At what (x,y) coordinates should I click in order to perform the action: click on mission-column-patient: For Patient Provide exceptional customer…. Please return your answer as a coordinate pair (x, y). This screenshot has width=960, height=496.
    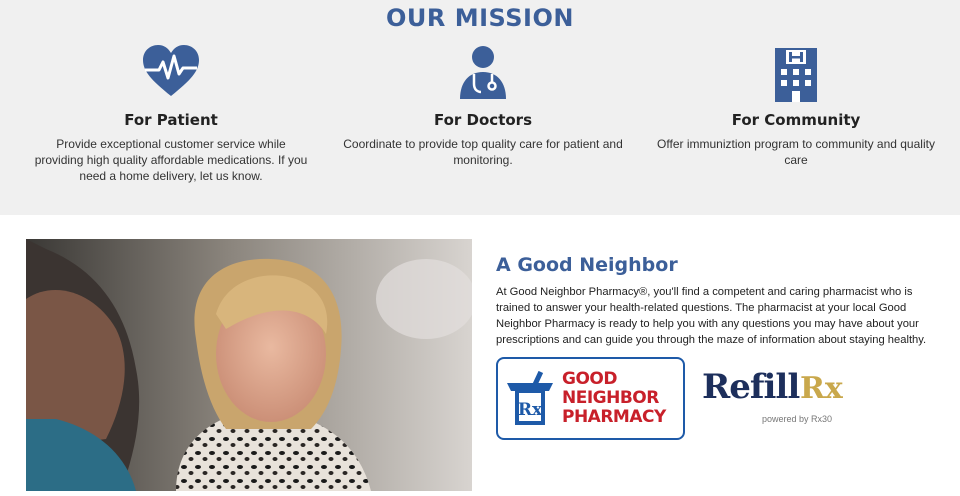
    Looking at the image, I should click on (171, 114).